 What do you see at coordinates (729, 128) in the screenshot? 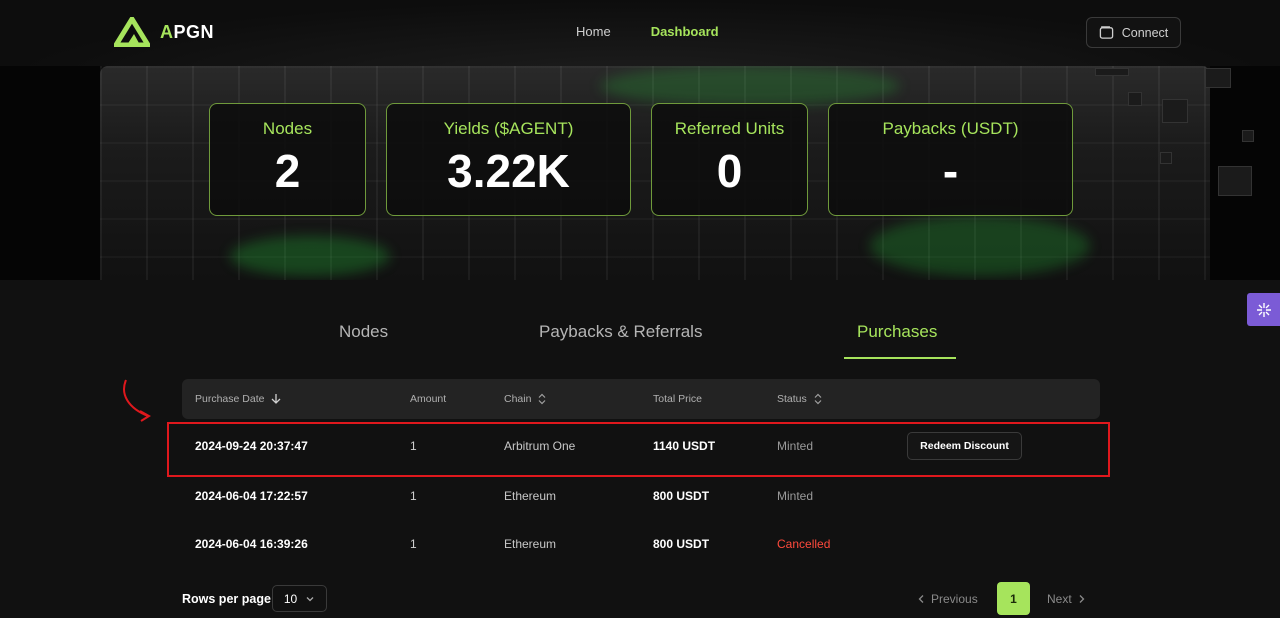
I see `stat-label: Referred Units` at bounding box center [729, 128].